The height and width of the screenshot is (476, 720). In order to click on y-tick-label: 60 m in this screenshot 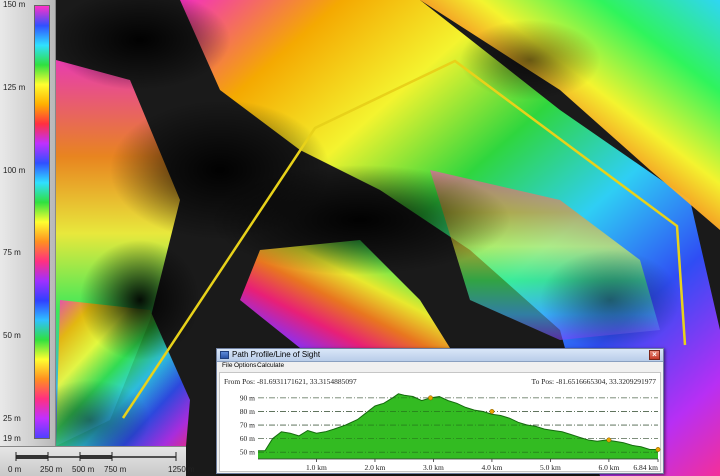, I will do `click(247, 438)`.